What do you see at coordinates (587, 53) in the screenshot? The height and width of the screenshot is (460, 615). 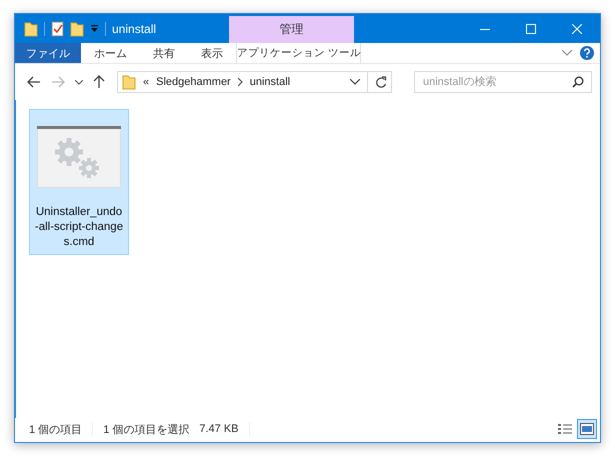 I see `help-icon` at bounding box center [587, 53].